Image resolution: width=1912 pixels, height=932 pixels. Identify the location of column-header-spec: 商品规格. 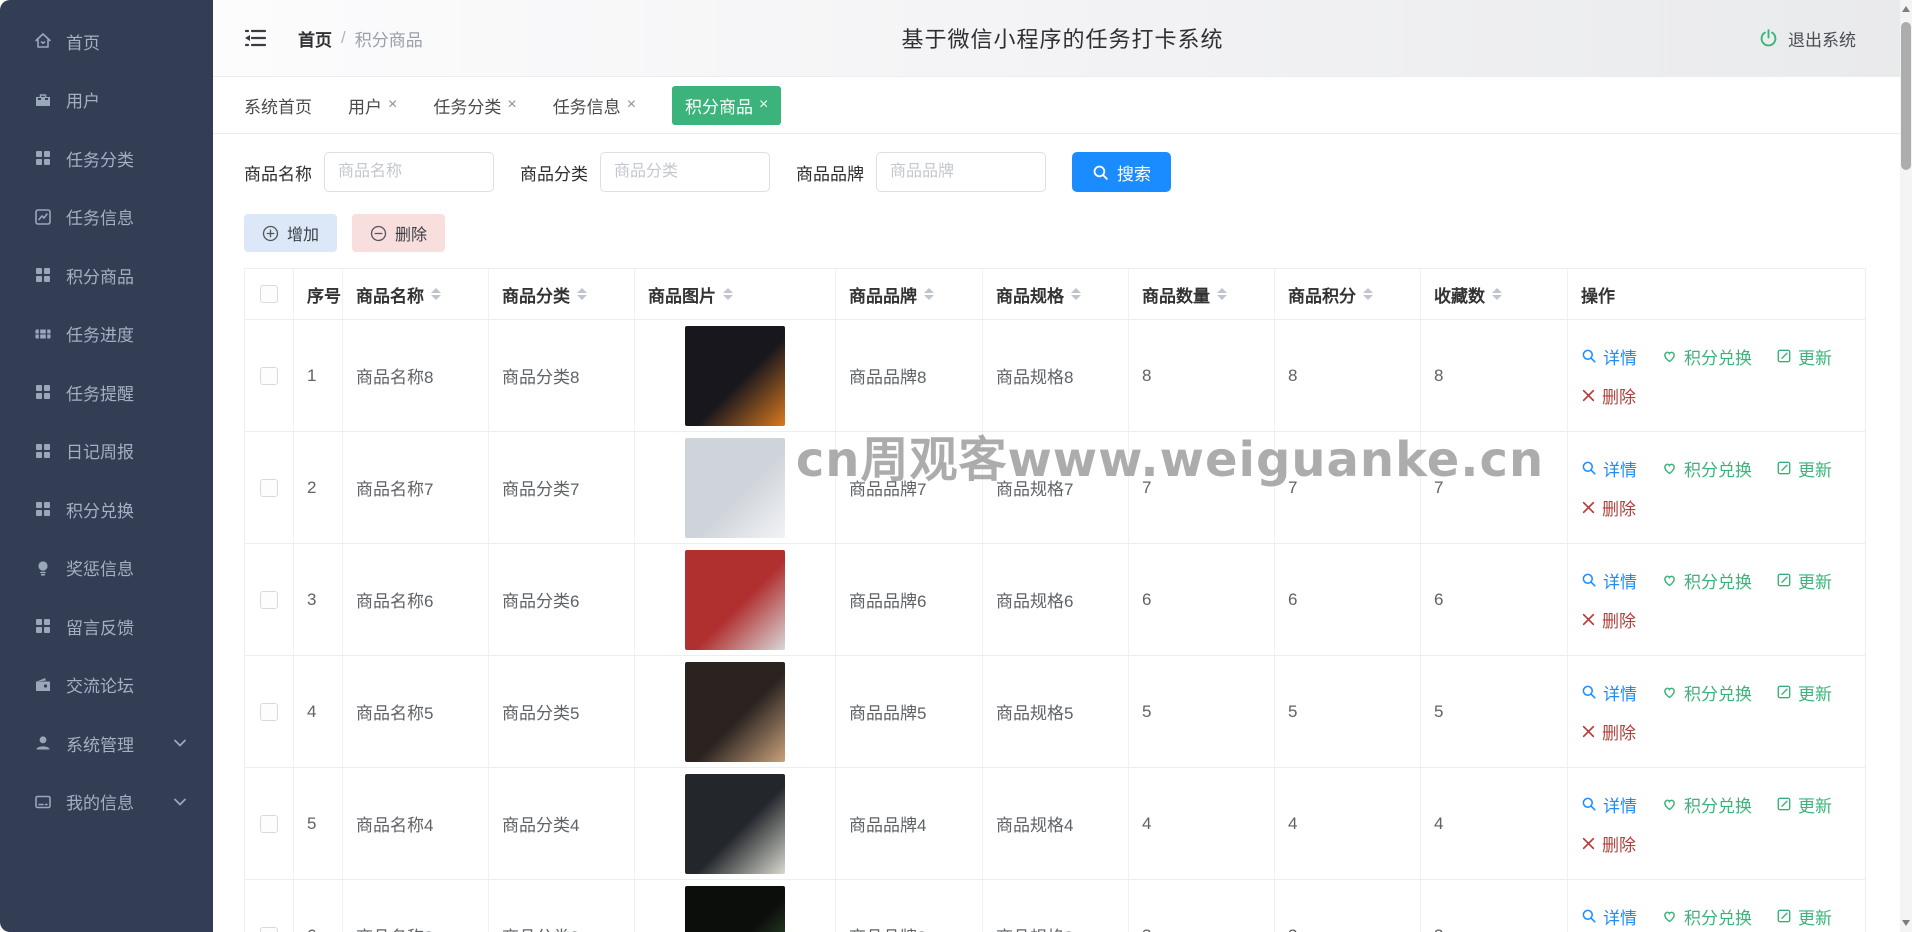
(1056, 294).